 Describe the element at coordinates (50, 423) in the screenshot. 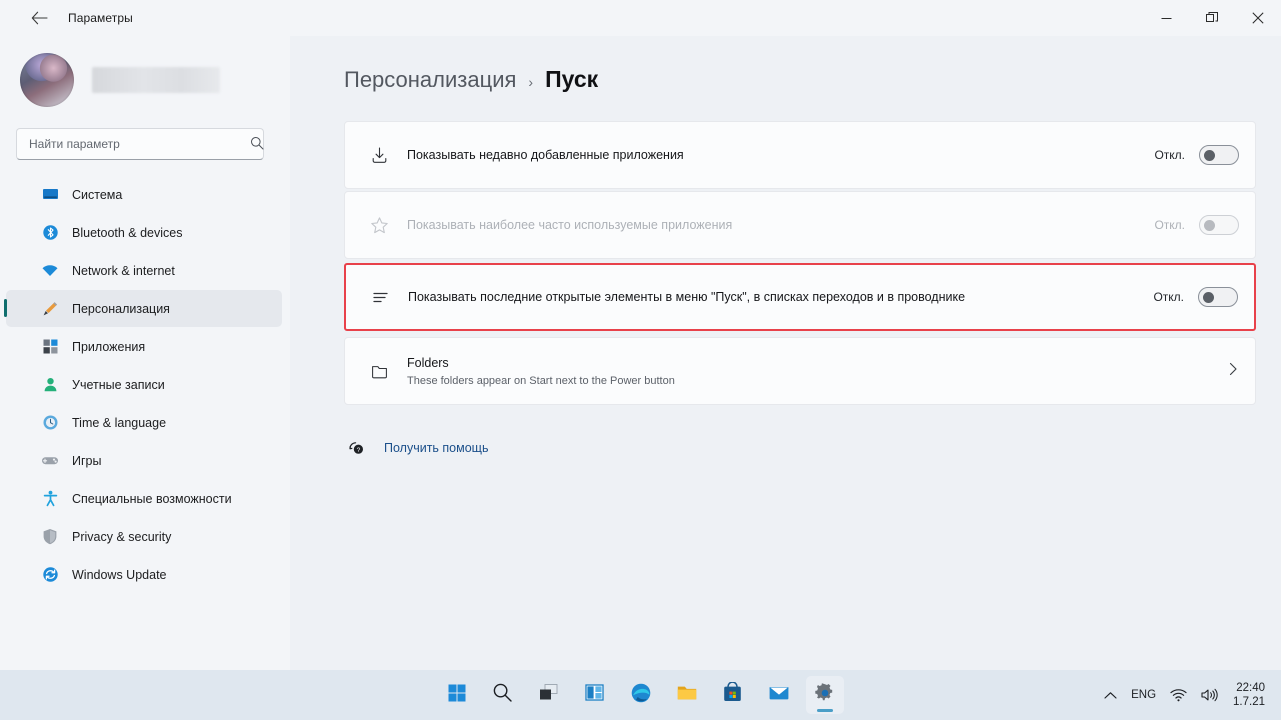

I see `clock-icon` at that location.